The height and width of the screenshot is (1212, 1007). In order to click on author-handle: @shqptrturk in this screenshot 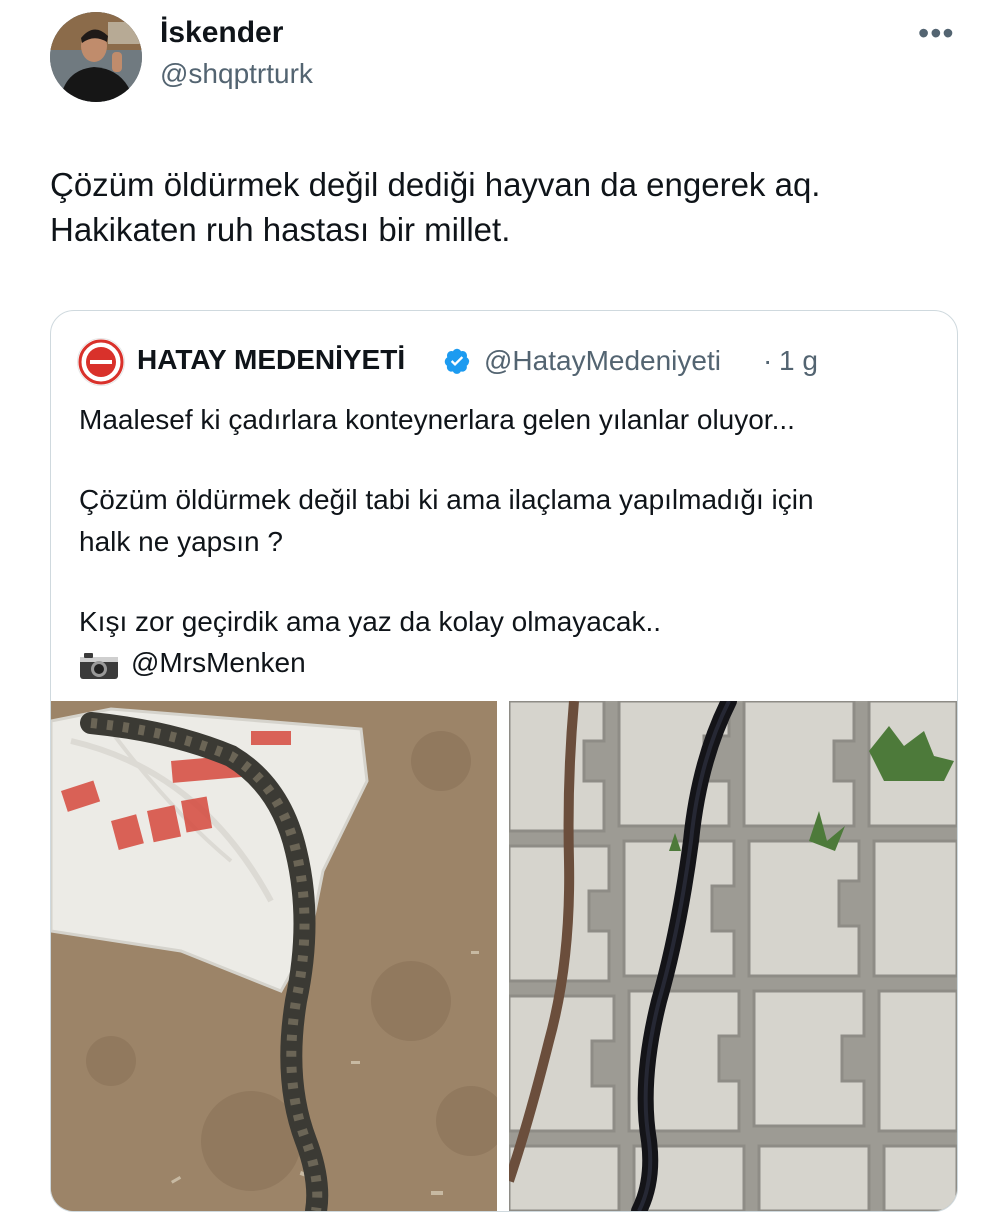, I will do `click(236, 74)`.